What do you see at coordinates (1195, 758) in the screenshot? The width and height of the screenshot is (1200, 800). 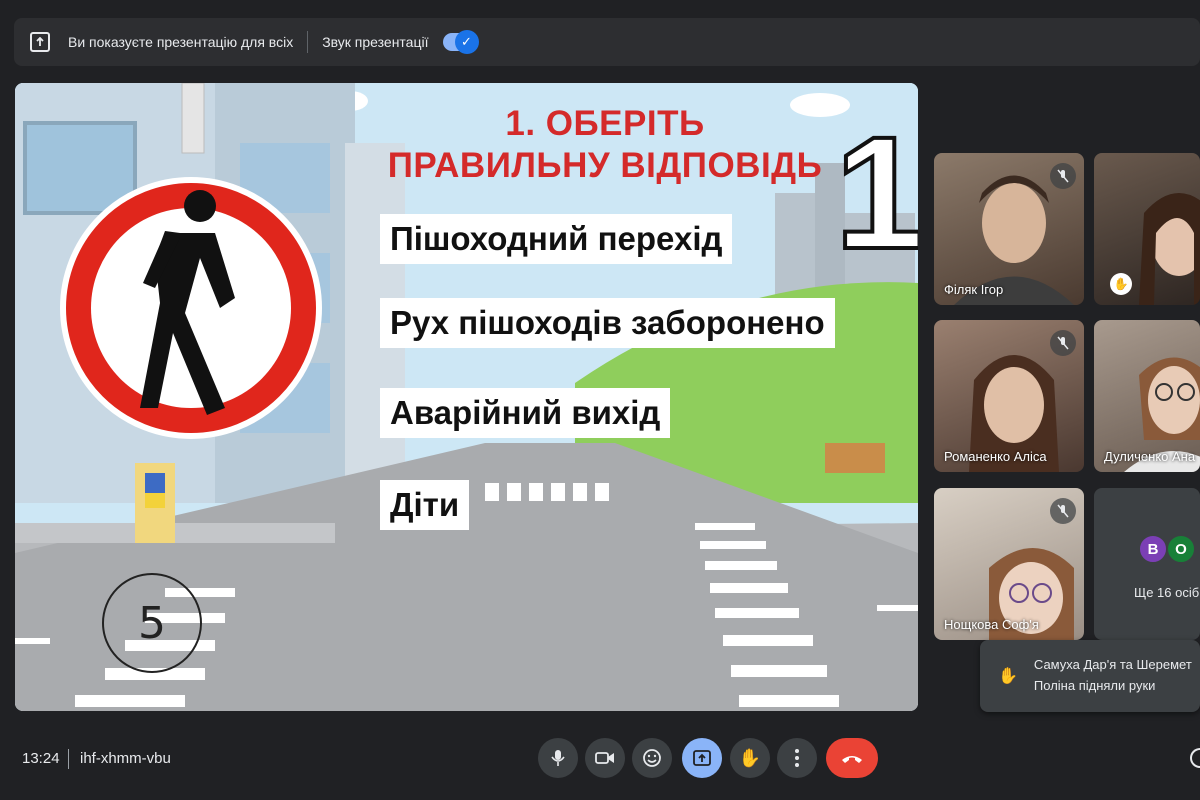 I see `info-icon` at bounding box center [1195, 758].